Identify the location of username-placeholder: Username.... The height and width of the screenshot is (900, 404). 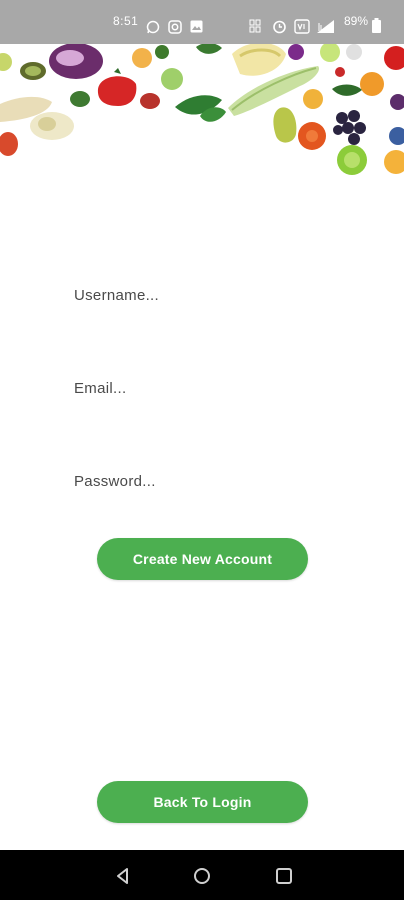
(116, 295).